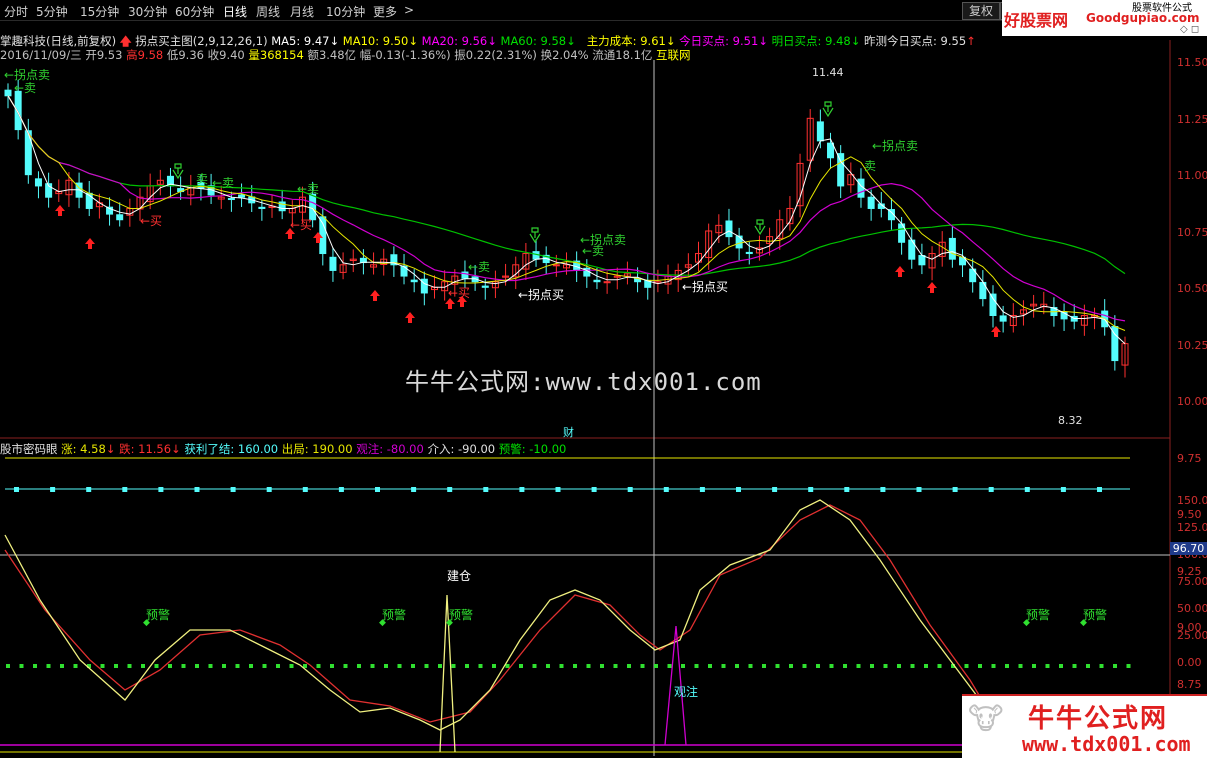 Image resolution: width=1207 pixels, height=758 pixels. What do you see at coordinates (568, 432) in the screenshot?
I see `cai-label: 财` at bounding box center [568, 432].